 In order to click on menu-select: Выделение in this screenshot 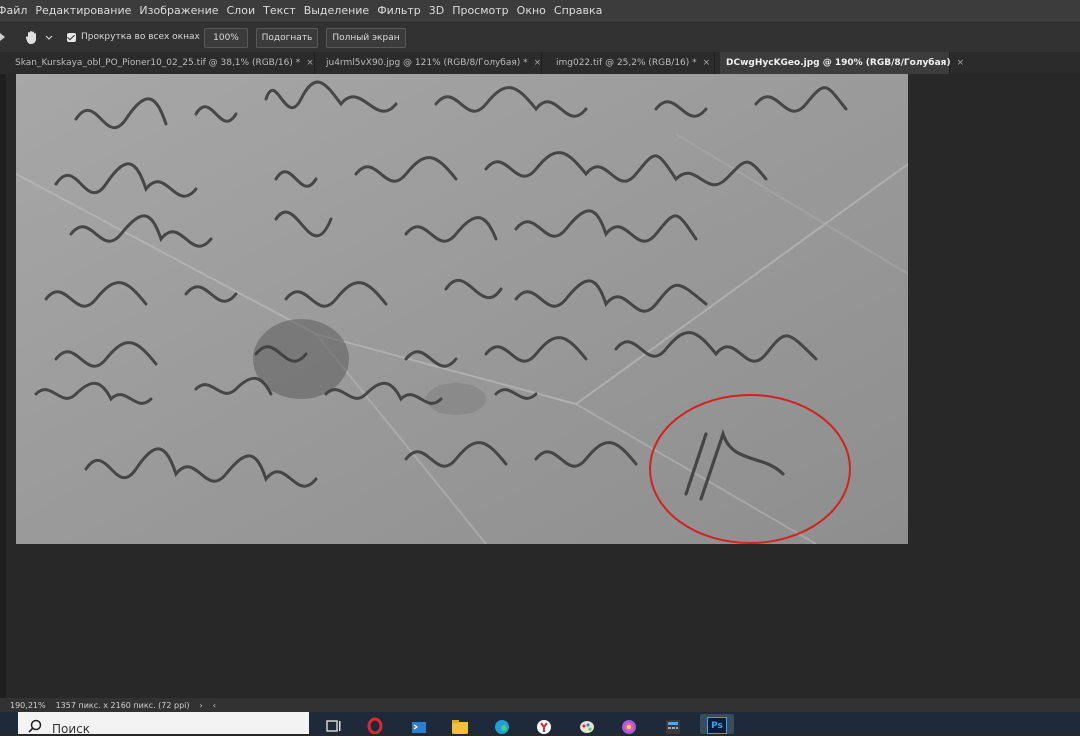, I will do `click(337, 11)`.